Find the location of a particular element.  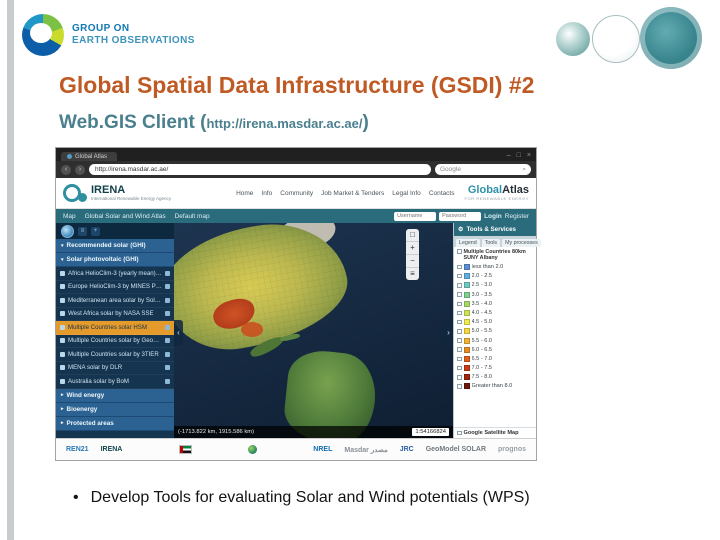

forward-icon: › is located at coordinates (80, 169).